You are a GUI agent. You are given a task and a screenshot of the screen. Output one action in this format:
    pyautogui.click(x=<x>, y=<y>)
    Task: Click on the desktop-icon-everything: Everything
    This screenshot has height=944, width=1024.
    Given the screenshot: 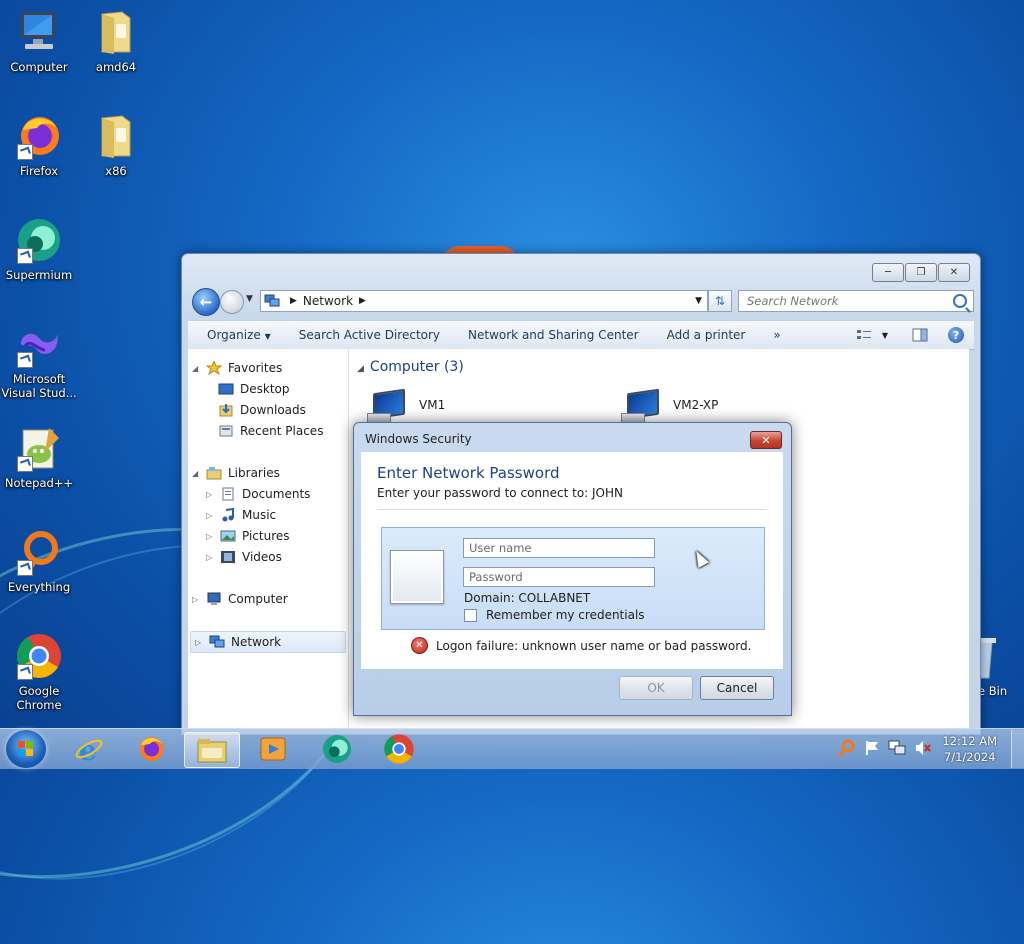 What is the action you would take?
    pyautogui.click(x=39, y=561)
    